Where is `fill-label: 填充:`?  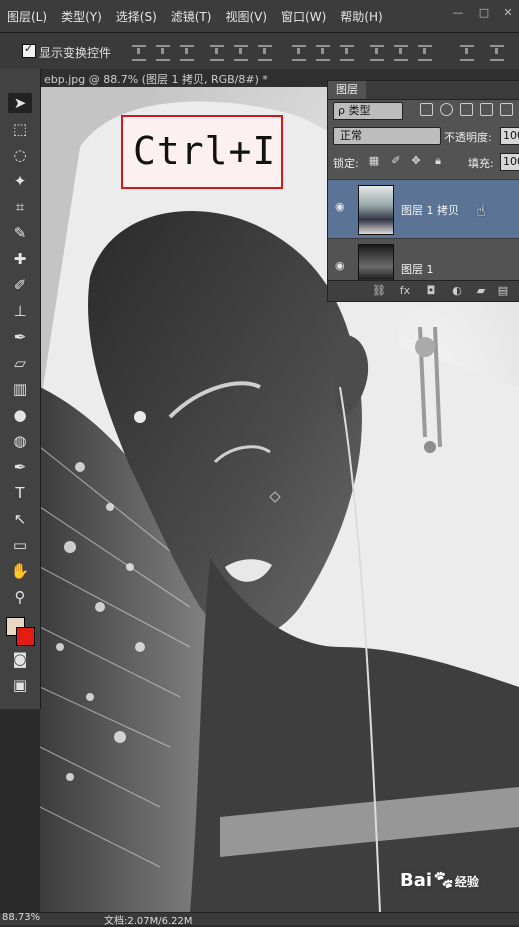
fill-label: 填充: is located at coordinates (481, 163).